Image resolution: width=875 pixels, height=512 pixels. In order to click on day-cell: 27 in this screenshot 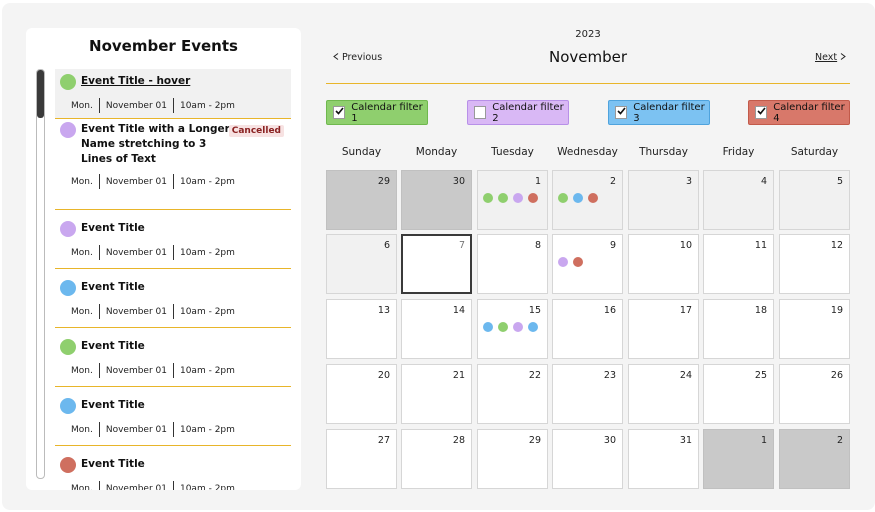, I will do `click(361, 459)`.